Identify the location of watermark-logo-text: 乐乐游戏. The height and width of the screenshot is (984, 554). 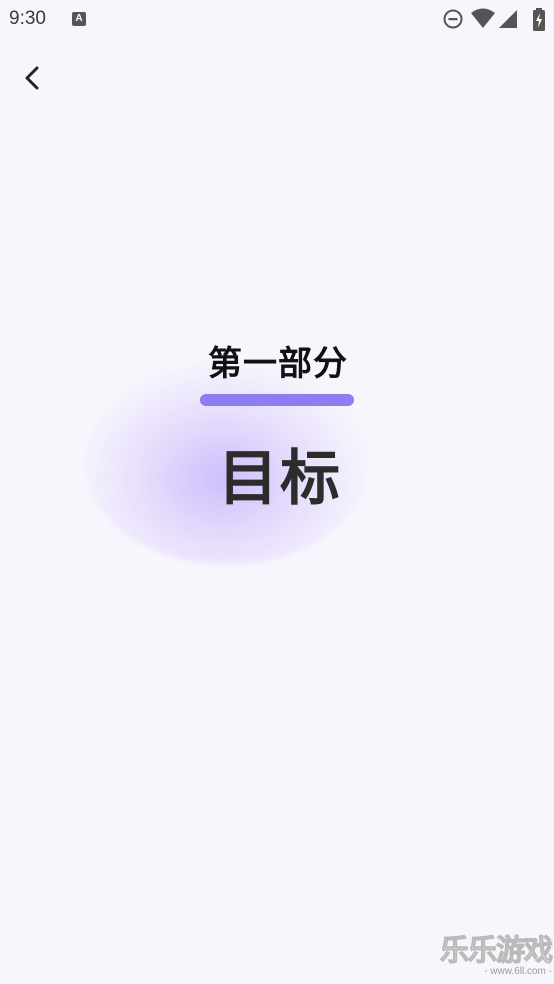
(496, 950).